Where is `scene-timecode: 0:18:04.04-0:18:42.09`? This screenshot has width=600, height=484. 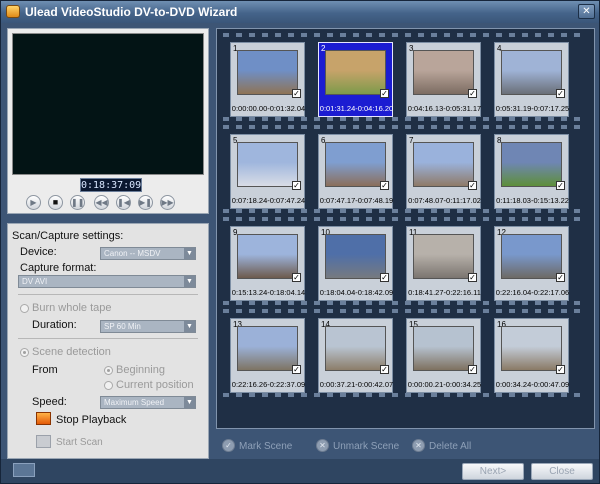 scene-timecode: 0:18:04.04-0:18:42.09 is located at coordinates (356, 292).